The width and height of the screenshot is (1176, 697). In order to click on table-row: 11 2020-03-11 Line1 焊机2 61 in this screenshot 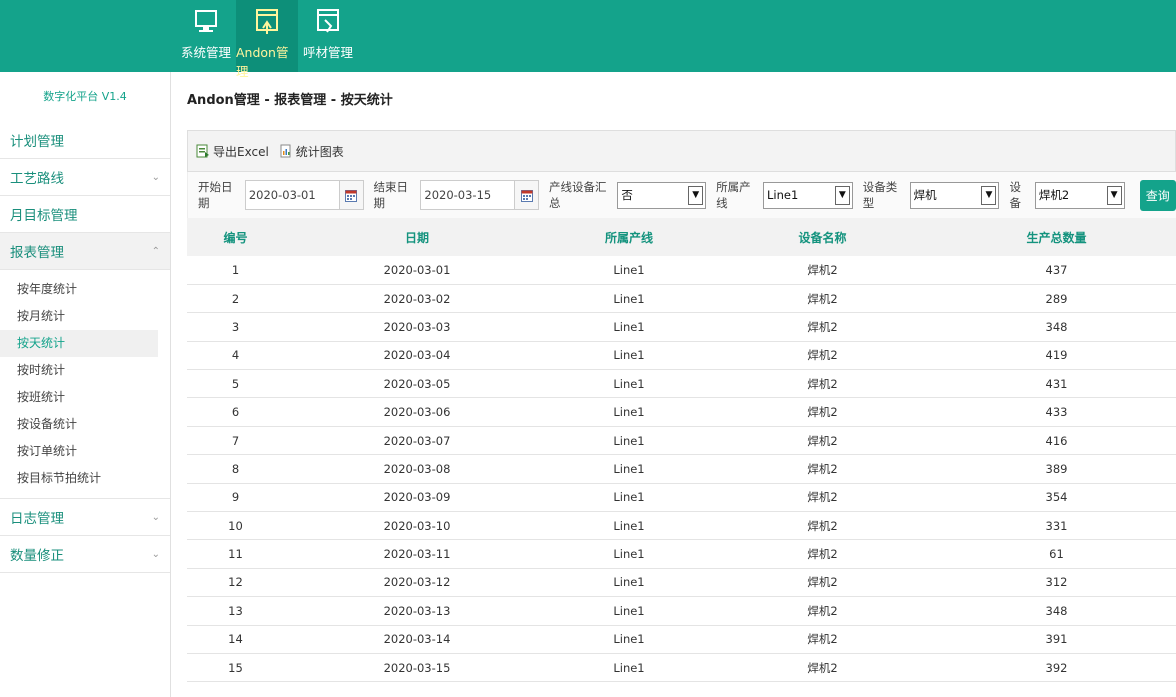, I will do `click(681, 554)`.